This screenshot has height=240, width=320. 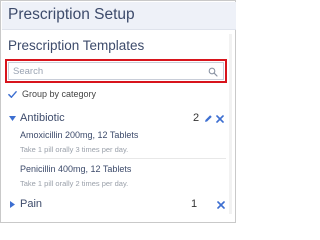 I want to click on page-title: Prescription Setup, so click(x=71, y=14).